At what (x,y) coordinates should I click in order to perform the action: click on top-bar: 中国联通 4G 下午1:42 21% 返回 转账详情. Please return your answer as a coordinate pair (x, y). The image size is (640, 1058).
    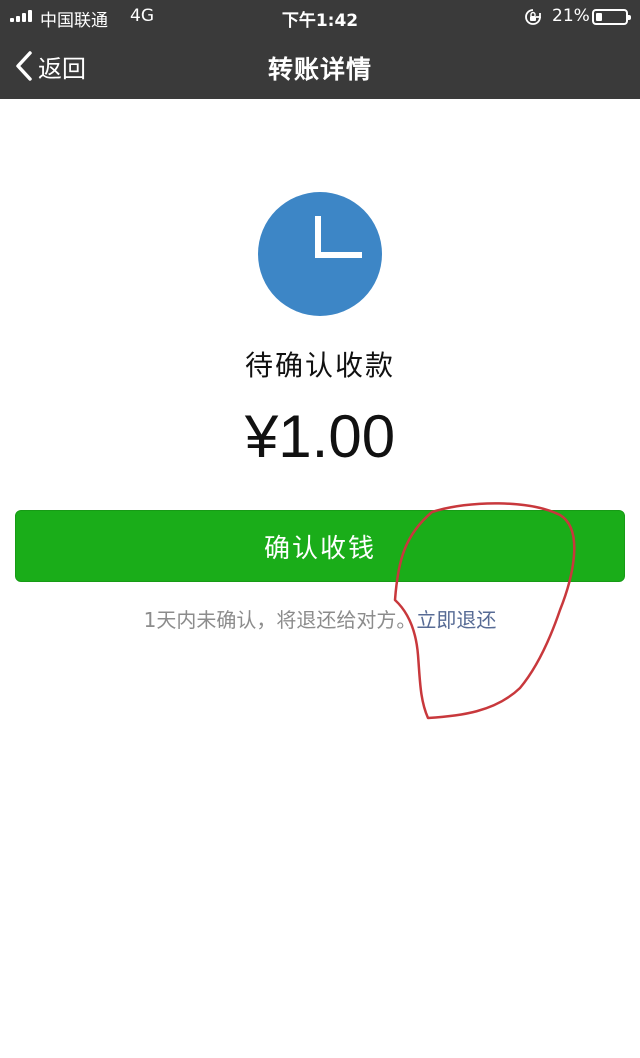
    Looking at the image, I should click on (320, 49).